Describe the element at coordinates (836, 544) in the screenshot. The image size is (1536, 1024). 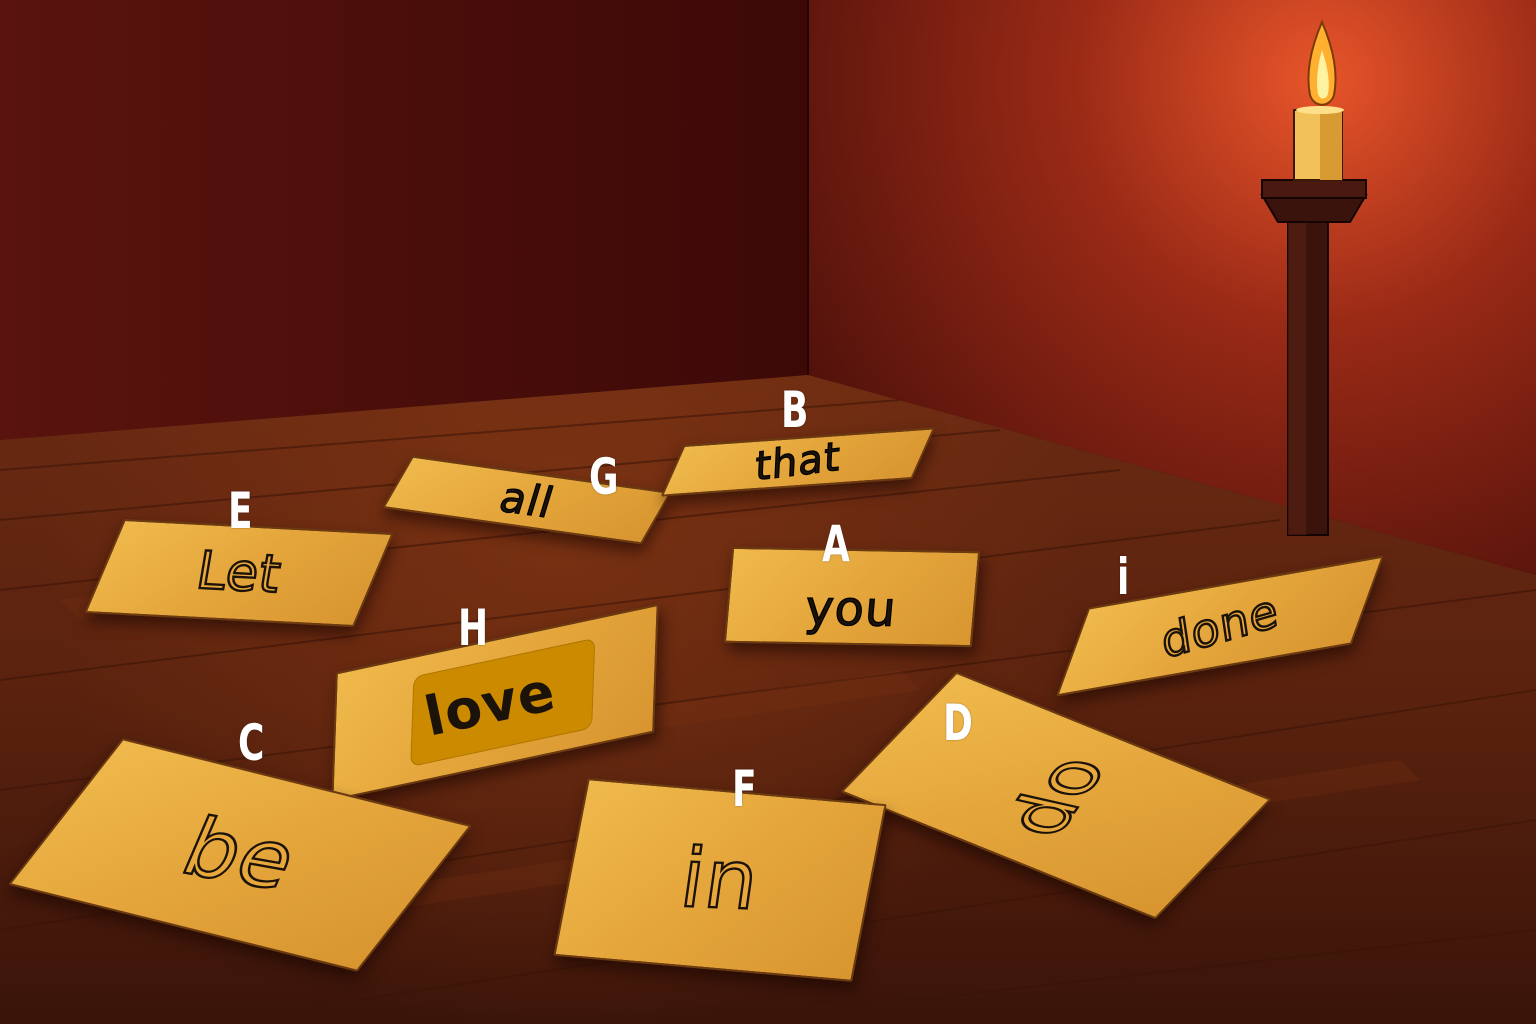
I see `label-a: A` at that location.